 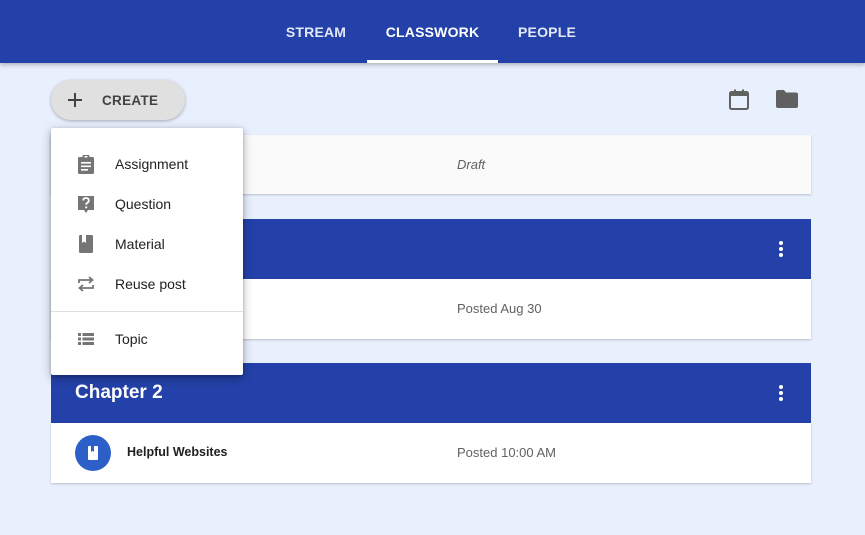 I want to click on list-item-date: Posted 10:00 AM, so click(x=507, y=452).